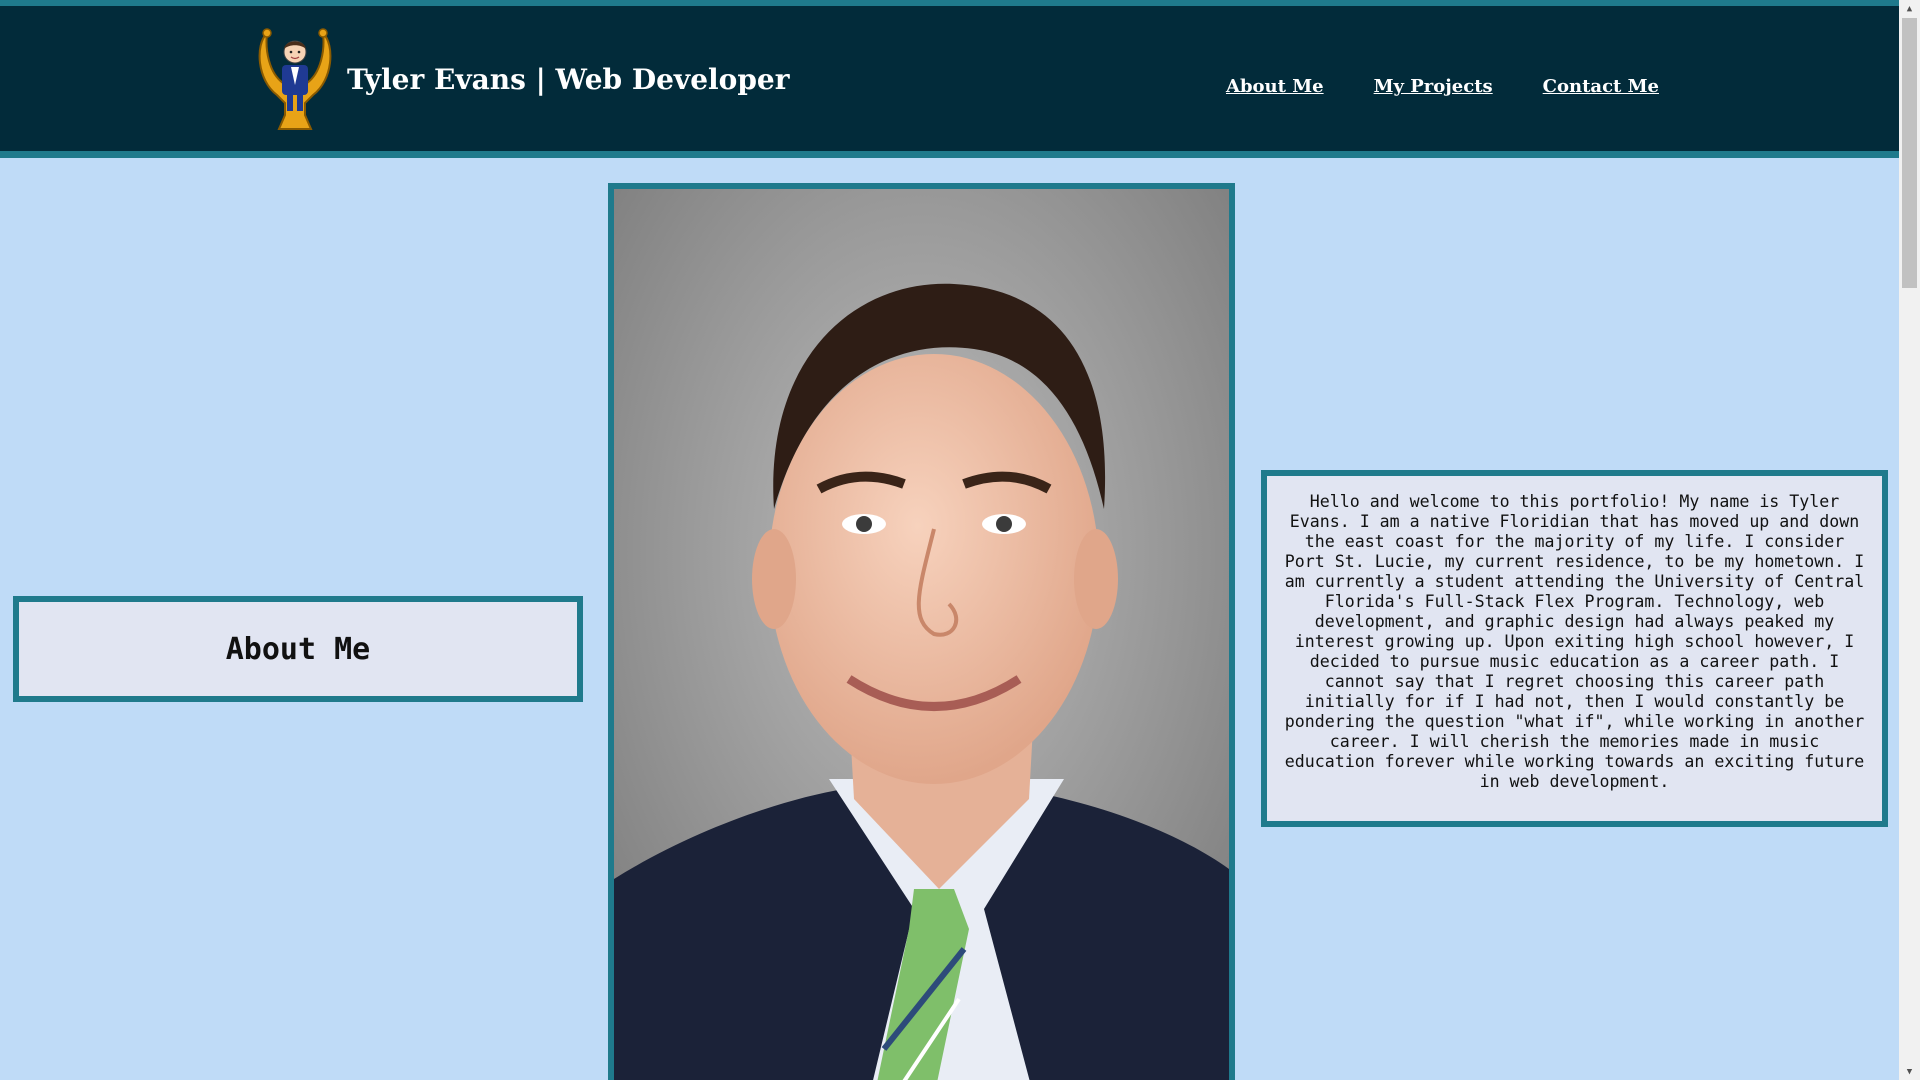  Describe the element at coordinates (1275, 86) in the screenshot. I see `nav-link-about-me: About Me` at that location.